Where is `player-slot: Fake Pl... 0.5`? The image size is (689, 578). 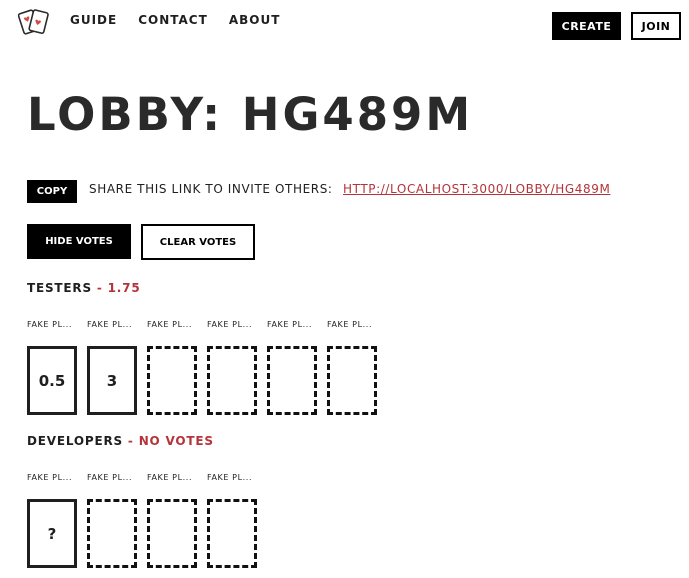
player-slot: Fake Pl... 0.5 is located at coordinates (57, 367).